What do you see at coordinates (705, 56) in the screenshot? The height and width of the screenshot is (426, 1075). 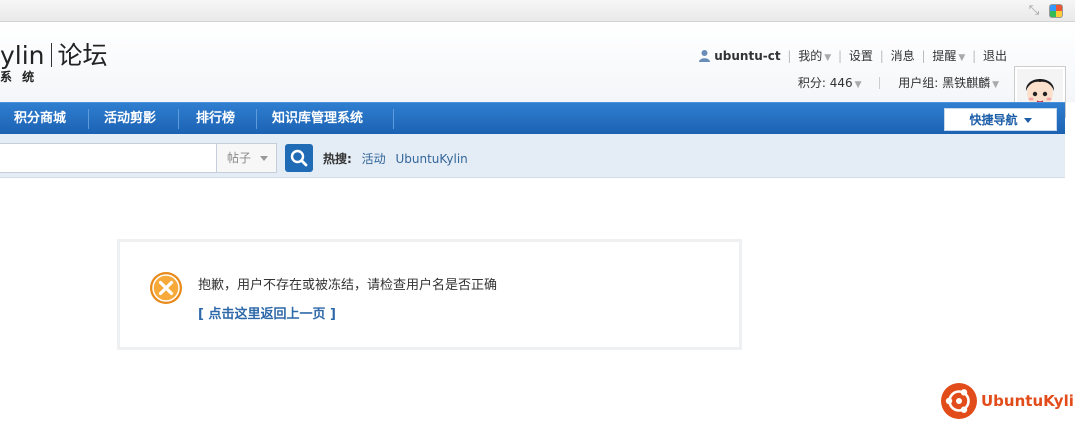 I see `user-icon` at bounding box center [705, 56].